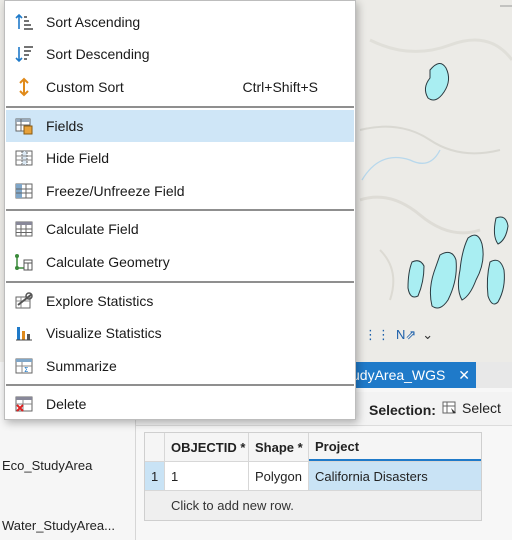  Describe the element at coordinates (78, 158) in the screenshot. I see `menu-label: Hide Field` at that location.